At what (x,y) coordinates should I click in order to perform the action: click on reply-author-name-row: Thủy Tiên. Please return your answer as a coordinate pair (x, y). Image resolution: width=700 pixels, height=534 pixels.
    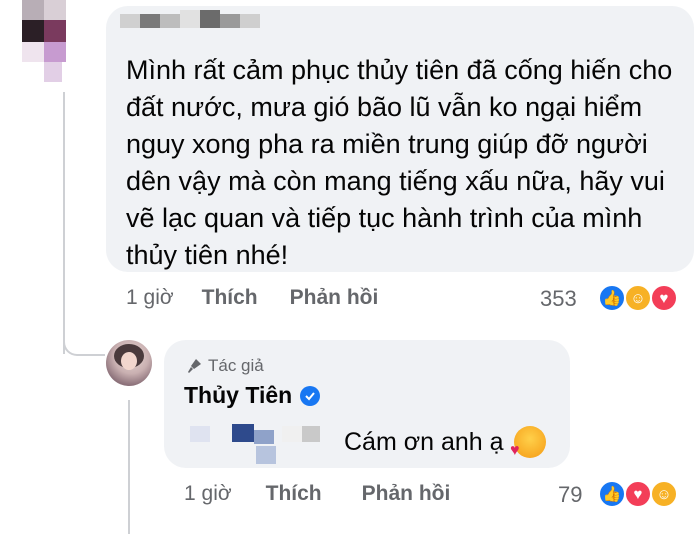
    Looking at the image, I should click on (252, 395).